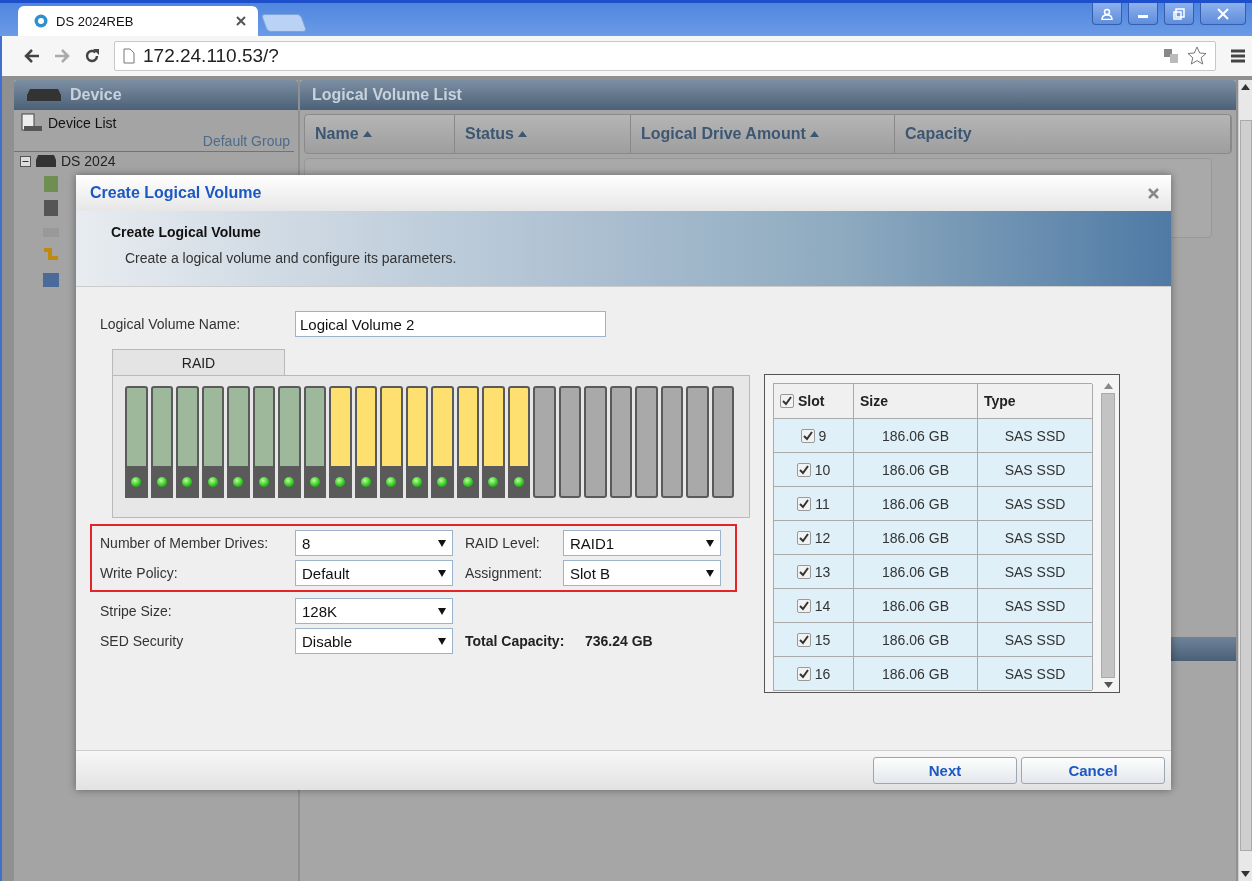  I want to click on dropdown: Slot B, so click(642, 573).